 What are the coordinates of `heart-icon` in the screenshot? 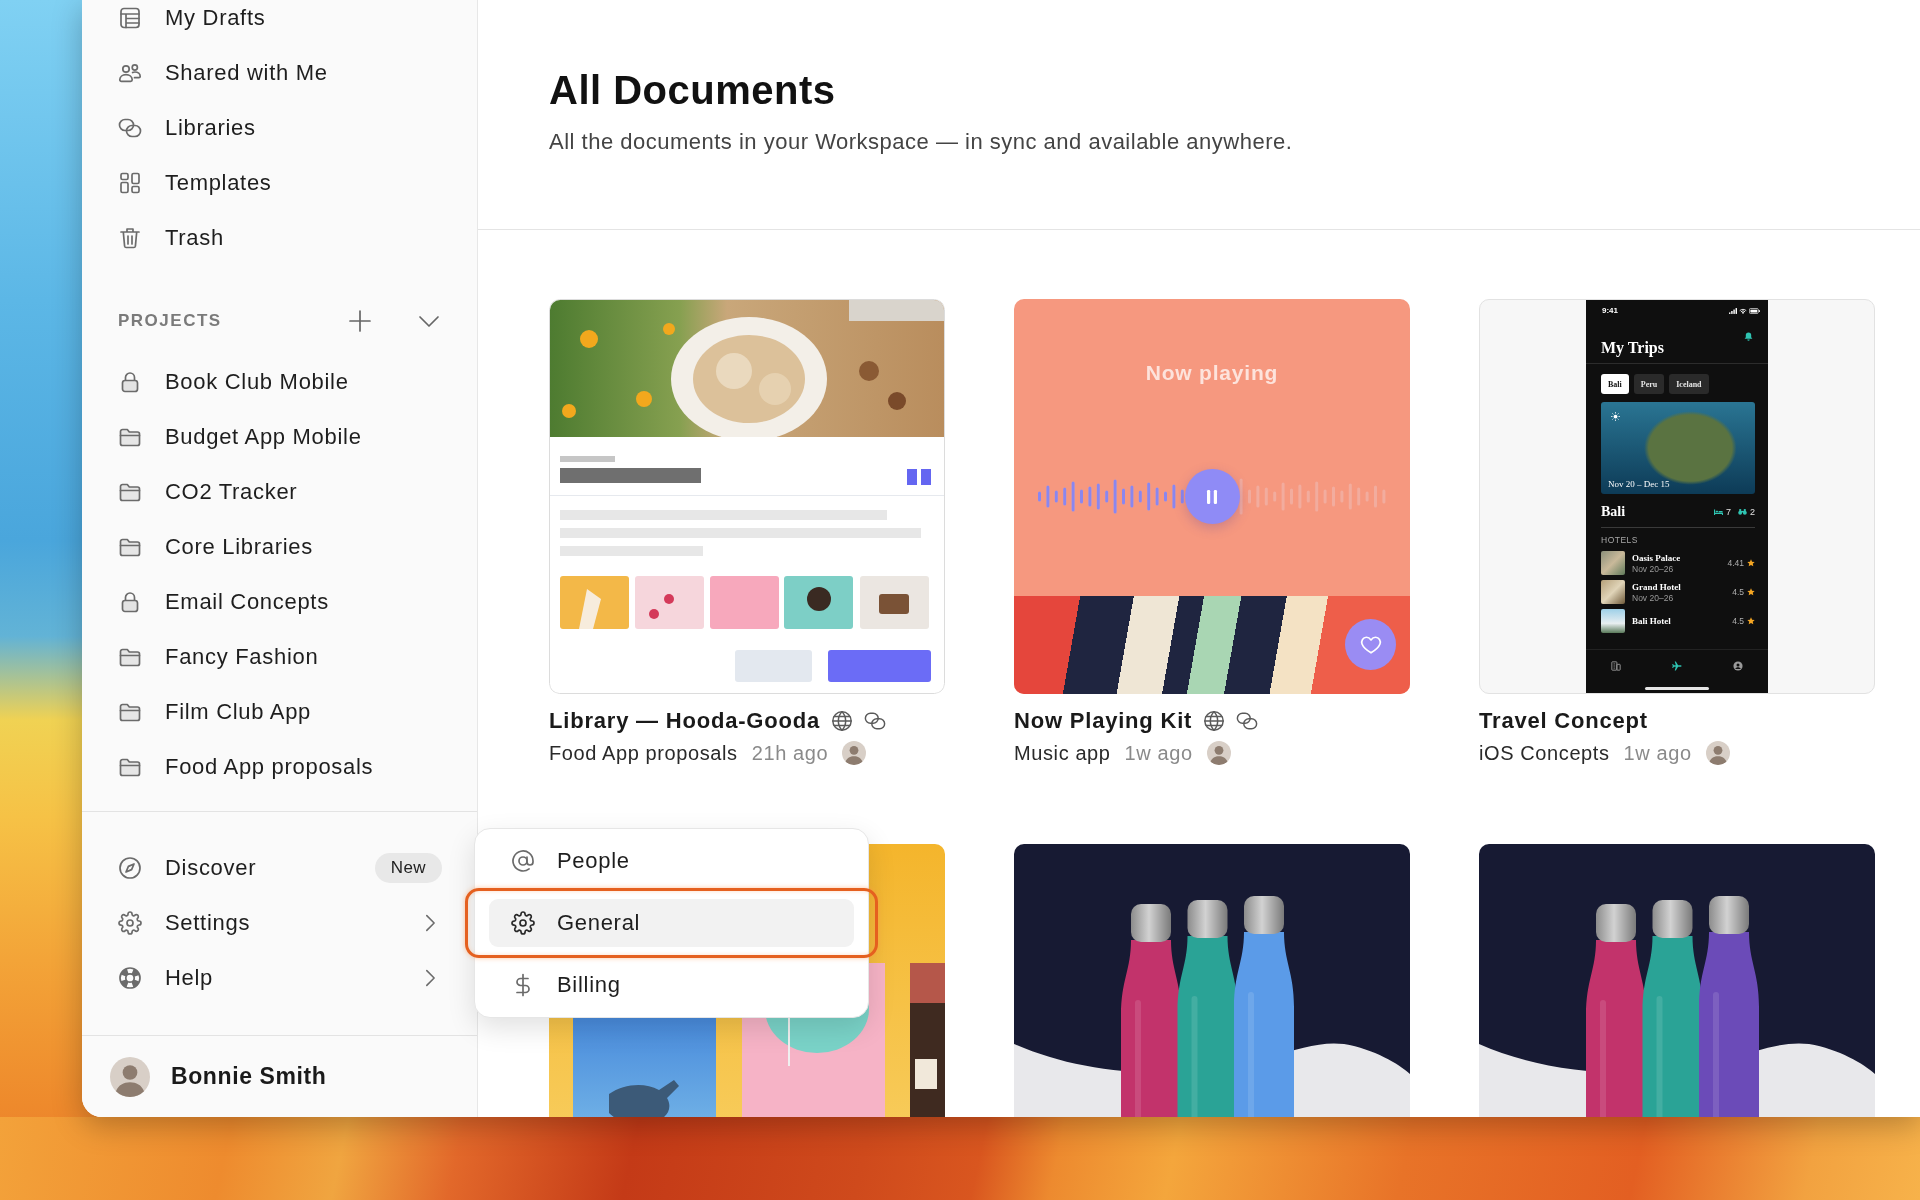 It's located at (1370, 644).